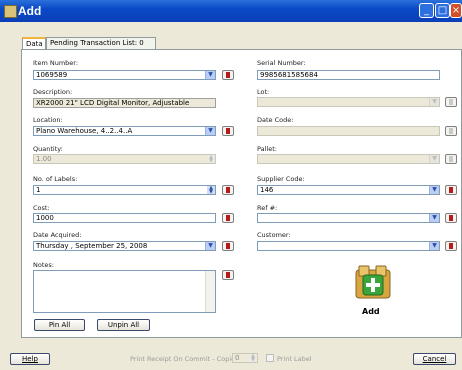 This screenshot has width=462, height=370. What do you see at coordinates (55, 179) in the screenshot?
I see `no-of-labels-label: No. of Labels:` at bounding box center [55, 179].